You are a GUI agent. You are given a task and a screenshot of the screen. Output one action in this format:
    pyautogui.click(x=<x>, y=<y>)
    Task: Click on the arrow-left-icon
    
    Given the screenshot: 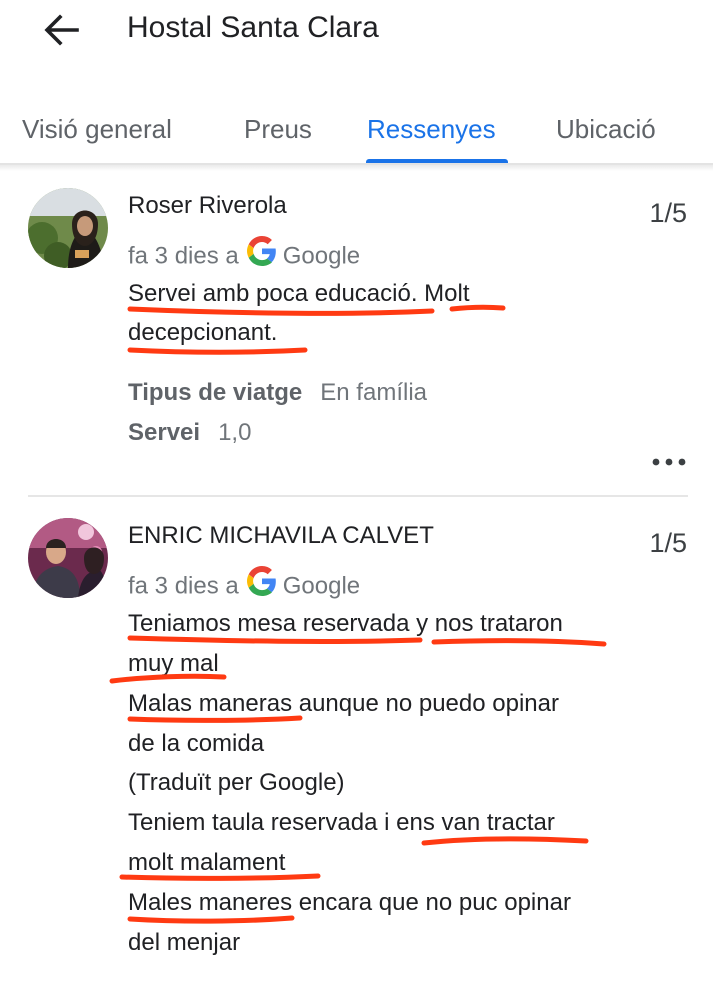 What is the action you would take?
    pyautogui.click(x=61, y=30)
    